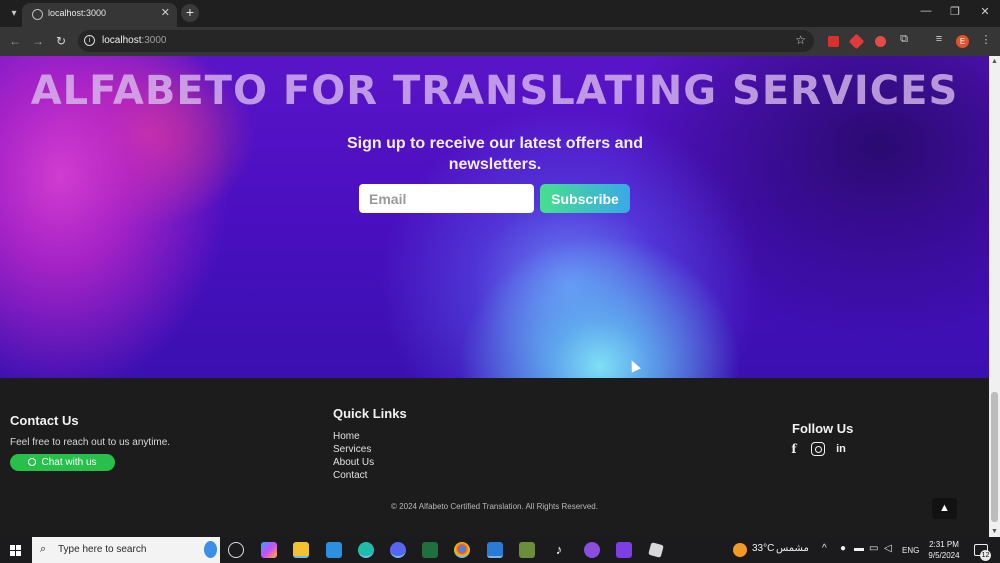 The width and height of the screenshot is (1000, 563). Describe the element at coordinates (190, 13) in the screenshot. I see `new-tab-button: +` at that location.